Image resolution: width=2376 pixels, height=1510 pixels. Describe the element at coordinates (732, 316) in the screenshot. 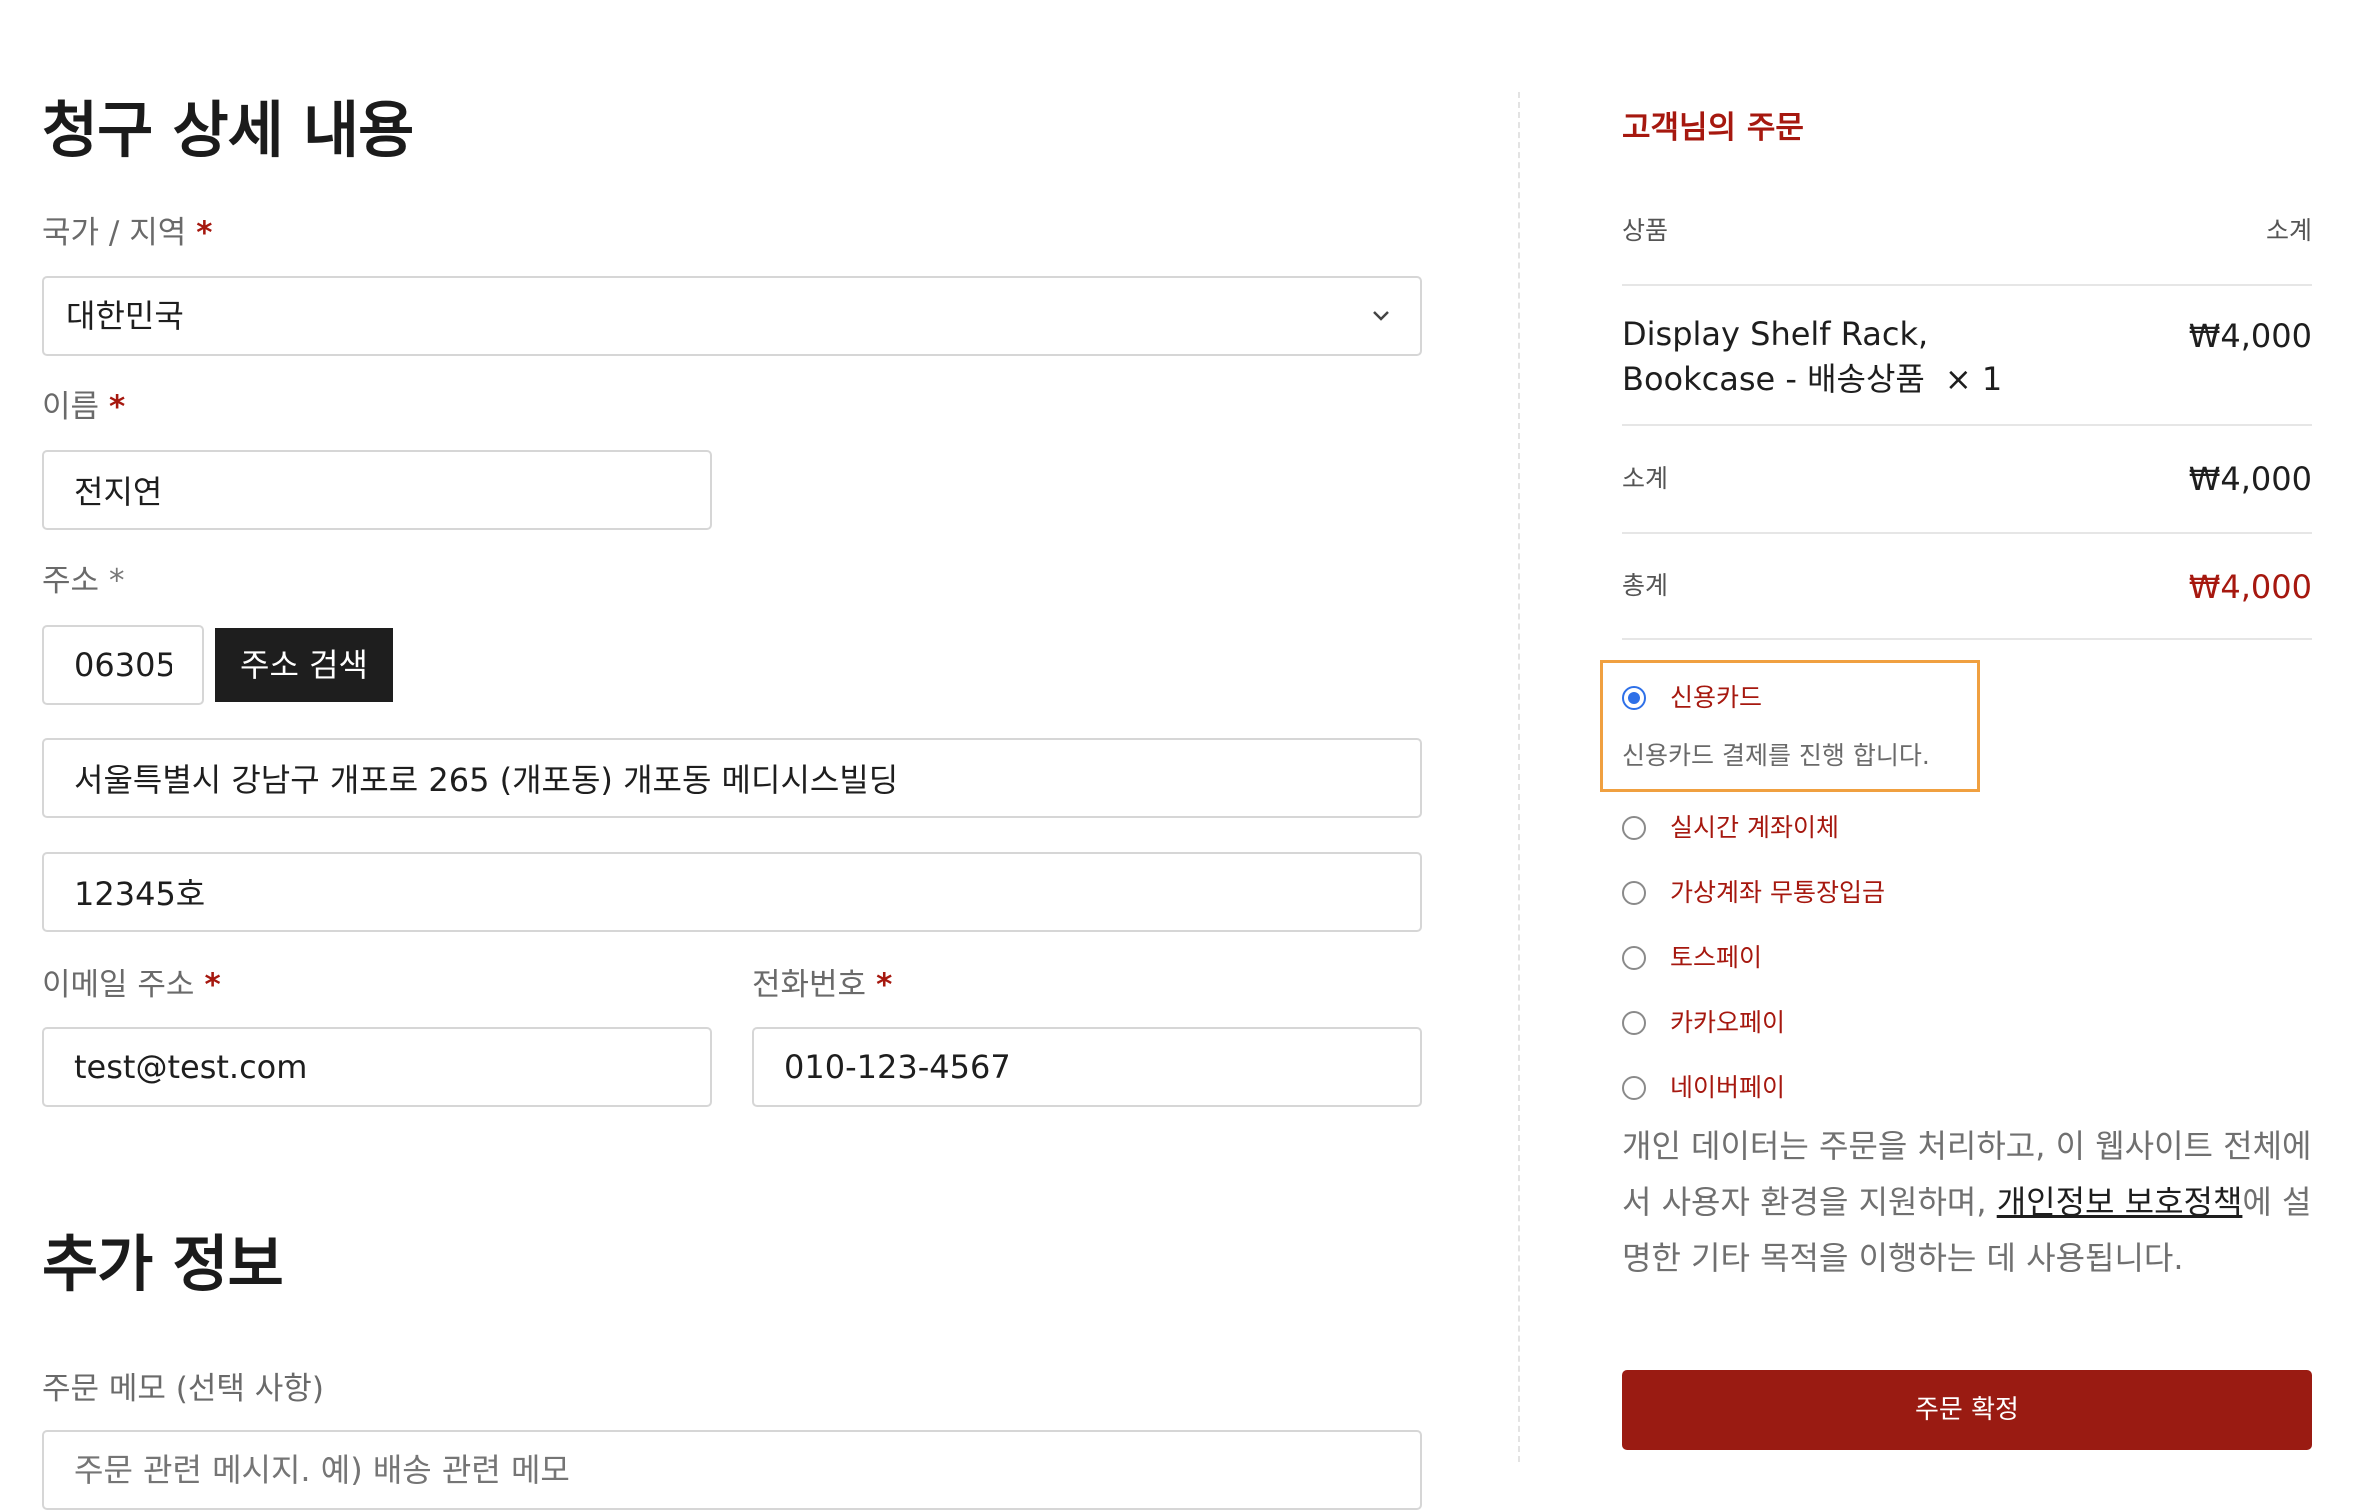

I see `country-select: 대한민국` at that location.